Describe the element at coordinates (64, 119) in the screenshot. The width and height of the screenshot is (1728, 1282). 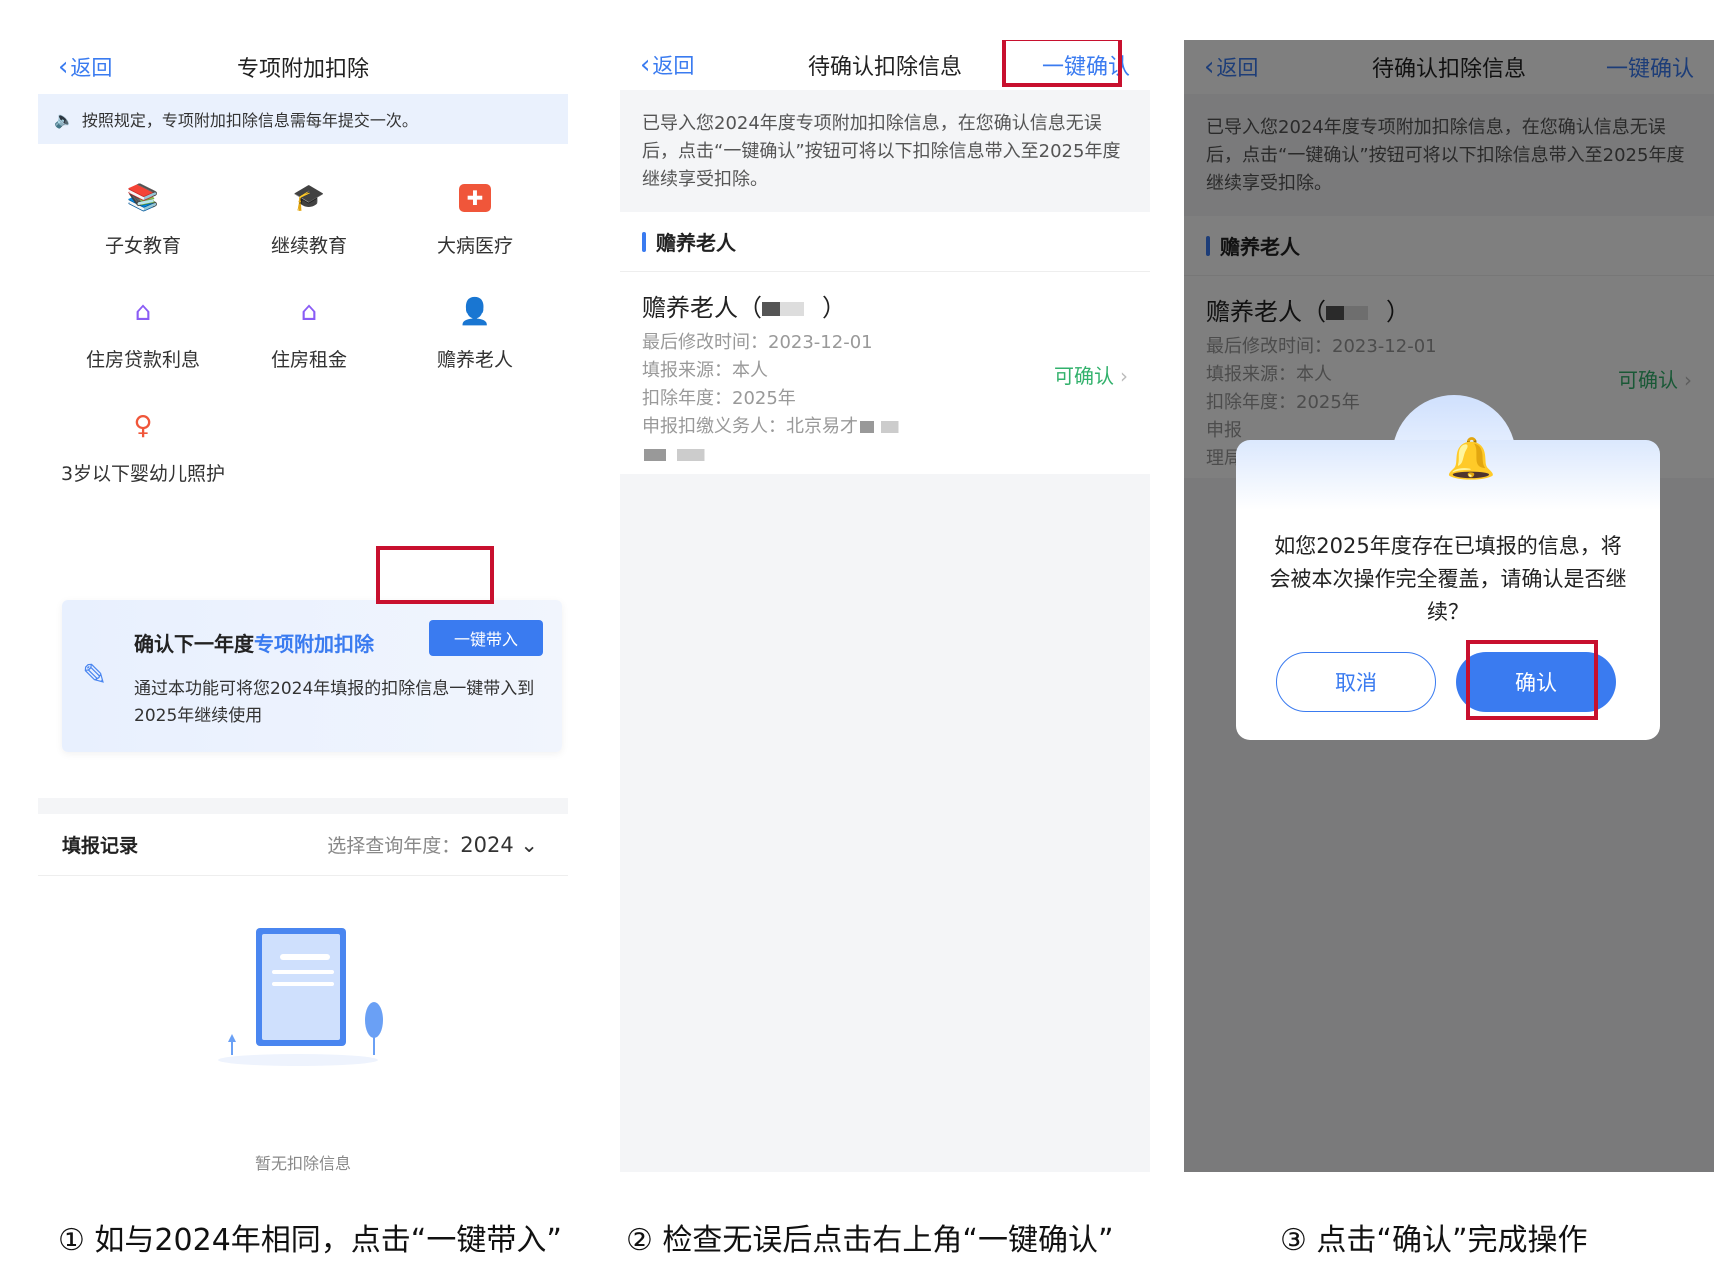
I see `speaker-icon: 🔈` at that location.